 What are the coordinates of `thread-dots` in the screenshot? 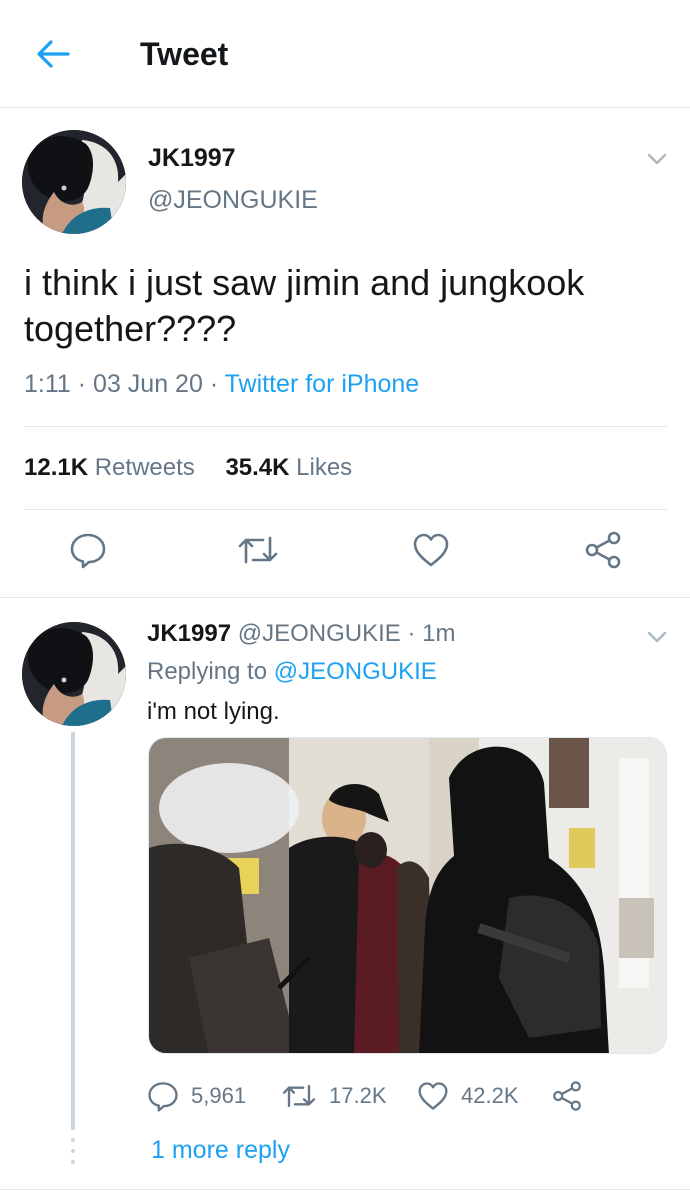 It's located at (73, 1151).